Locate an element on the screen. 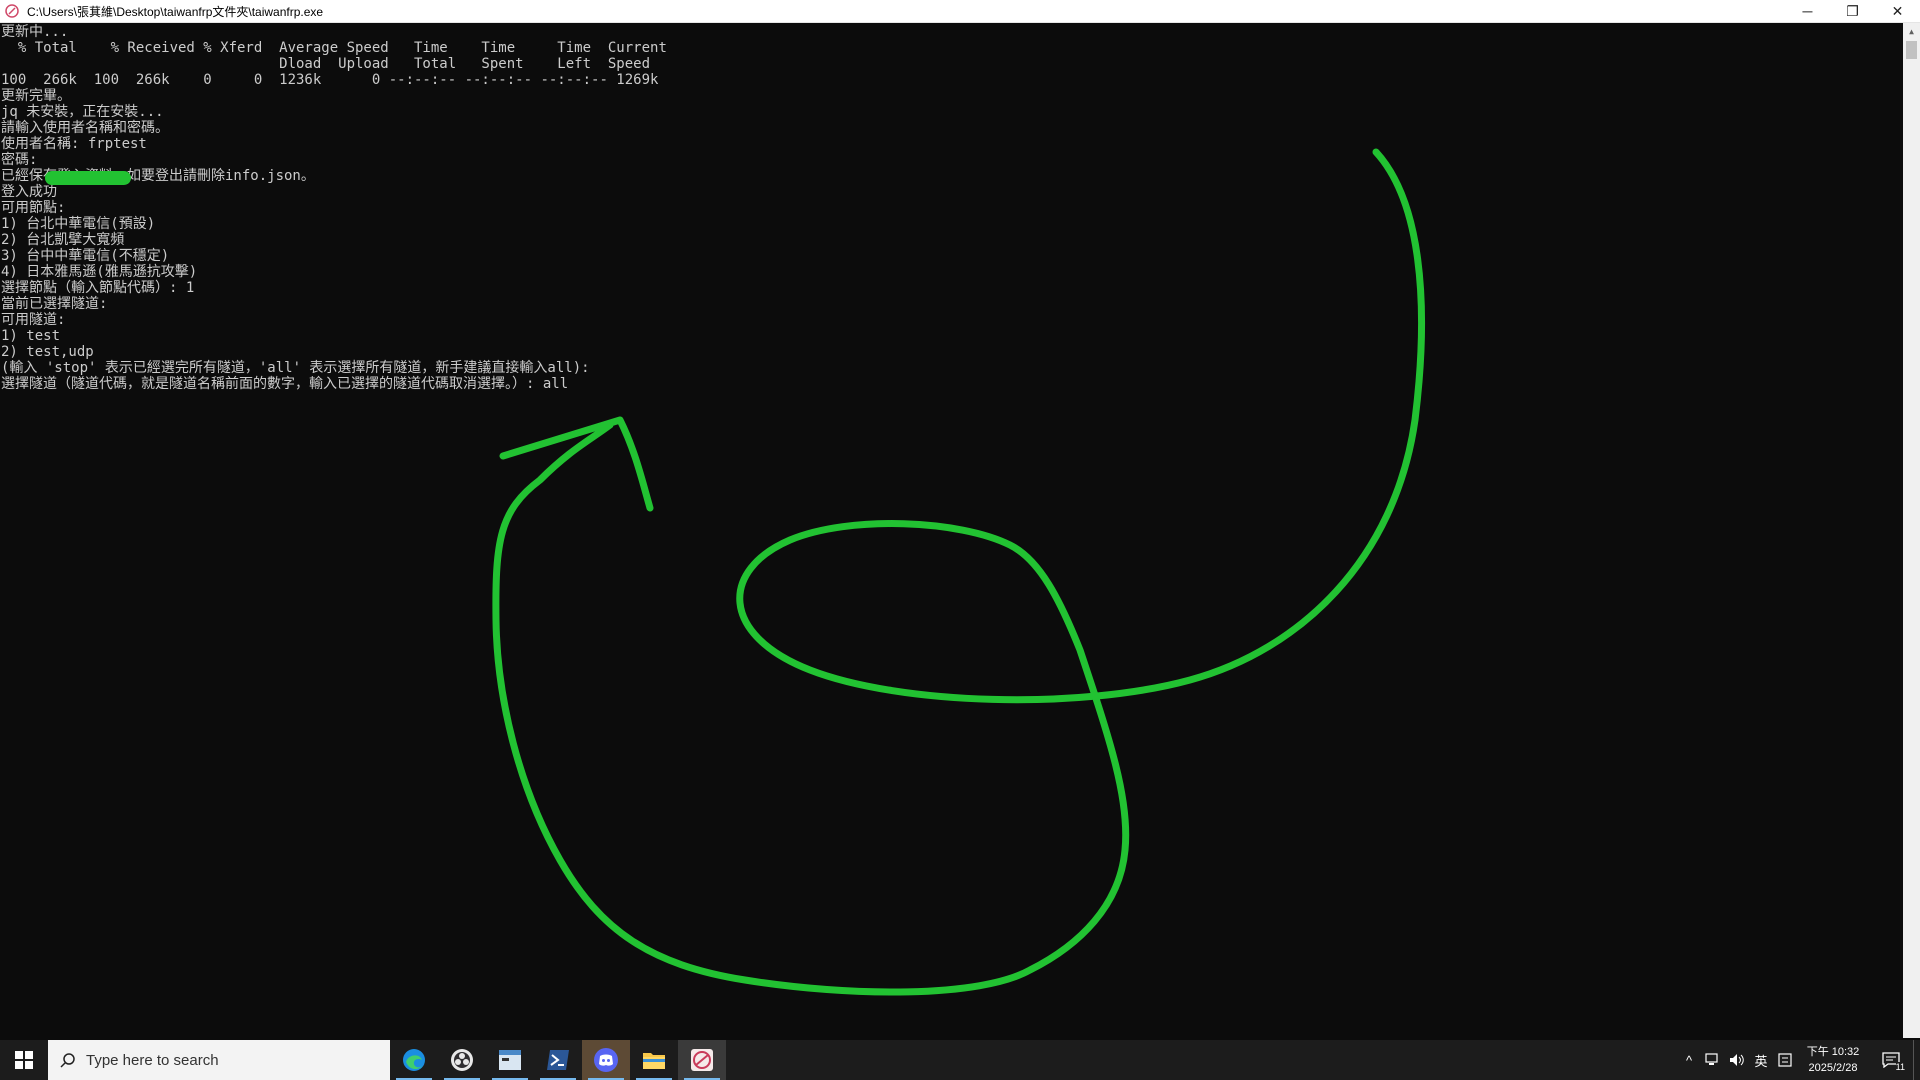 Image resolution: width=1920 pixels, height=1080 pixels. clock-time: 下午 10:32 is located at coordinates (1833, 1052).